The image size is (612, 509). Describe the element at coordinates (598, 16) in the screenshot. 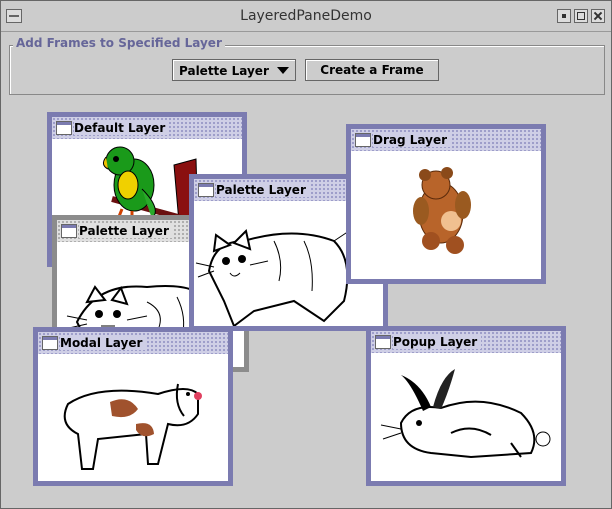

I see `close-icon` at that location.